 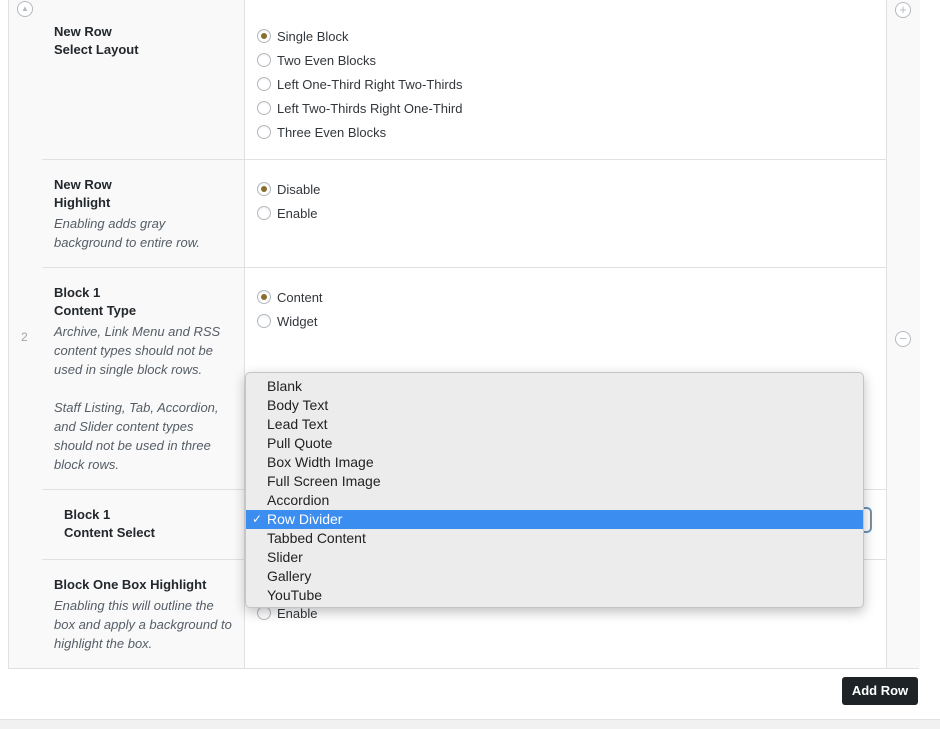 What do you see at coordinates (110, 532) in the screenshot?
I see `content-select-title-2: Content Select` at bounding box center [110, 532].